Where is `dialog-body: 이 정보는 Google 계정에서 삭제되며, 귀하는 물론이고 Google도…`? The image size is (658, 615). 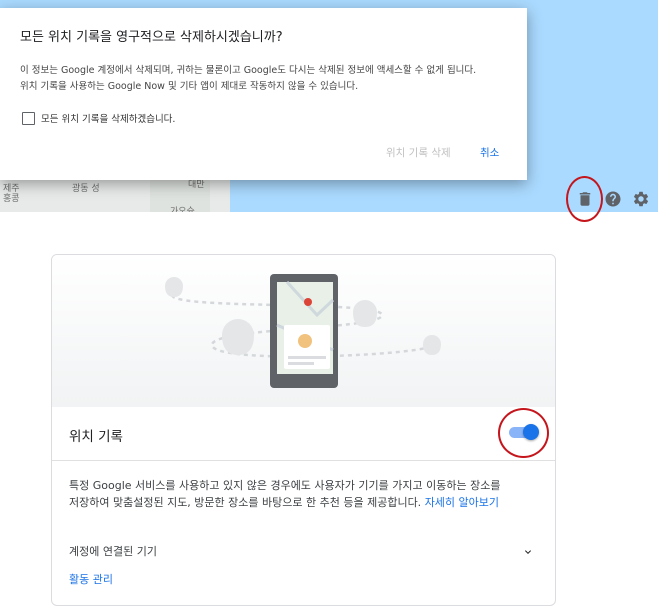 dialog-body: 이 정보는 Google 계정에서 삭제되며, 귀하는 물론이고 Google도… is located at coordinates (267, 79).